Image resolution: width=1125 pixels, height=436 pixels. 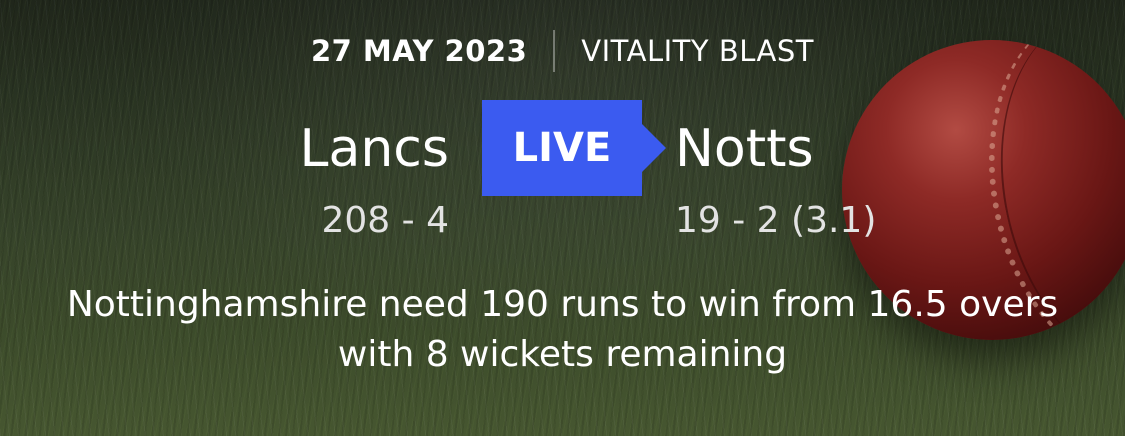 I want to click on home-team-score: 208 - 4, so click(x=385, y=220).